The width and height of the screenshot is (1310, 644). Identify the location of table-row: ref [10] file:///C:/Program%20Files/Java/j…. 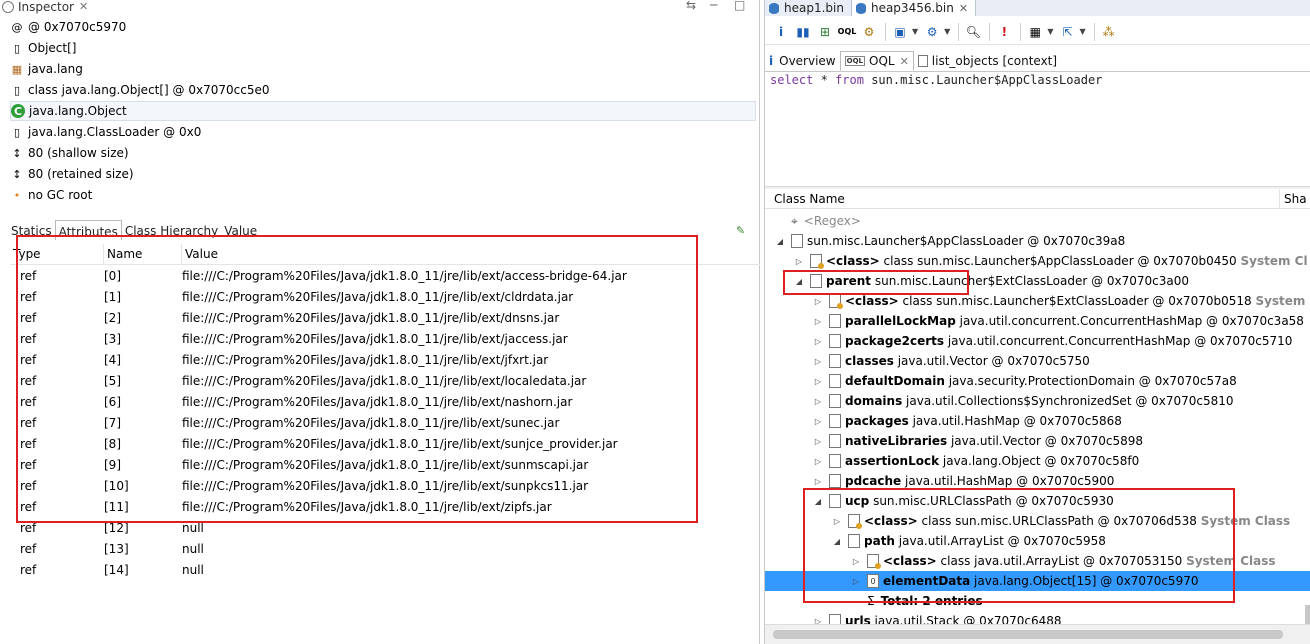
(385, 485).